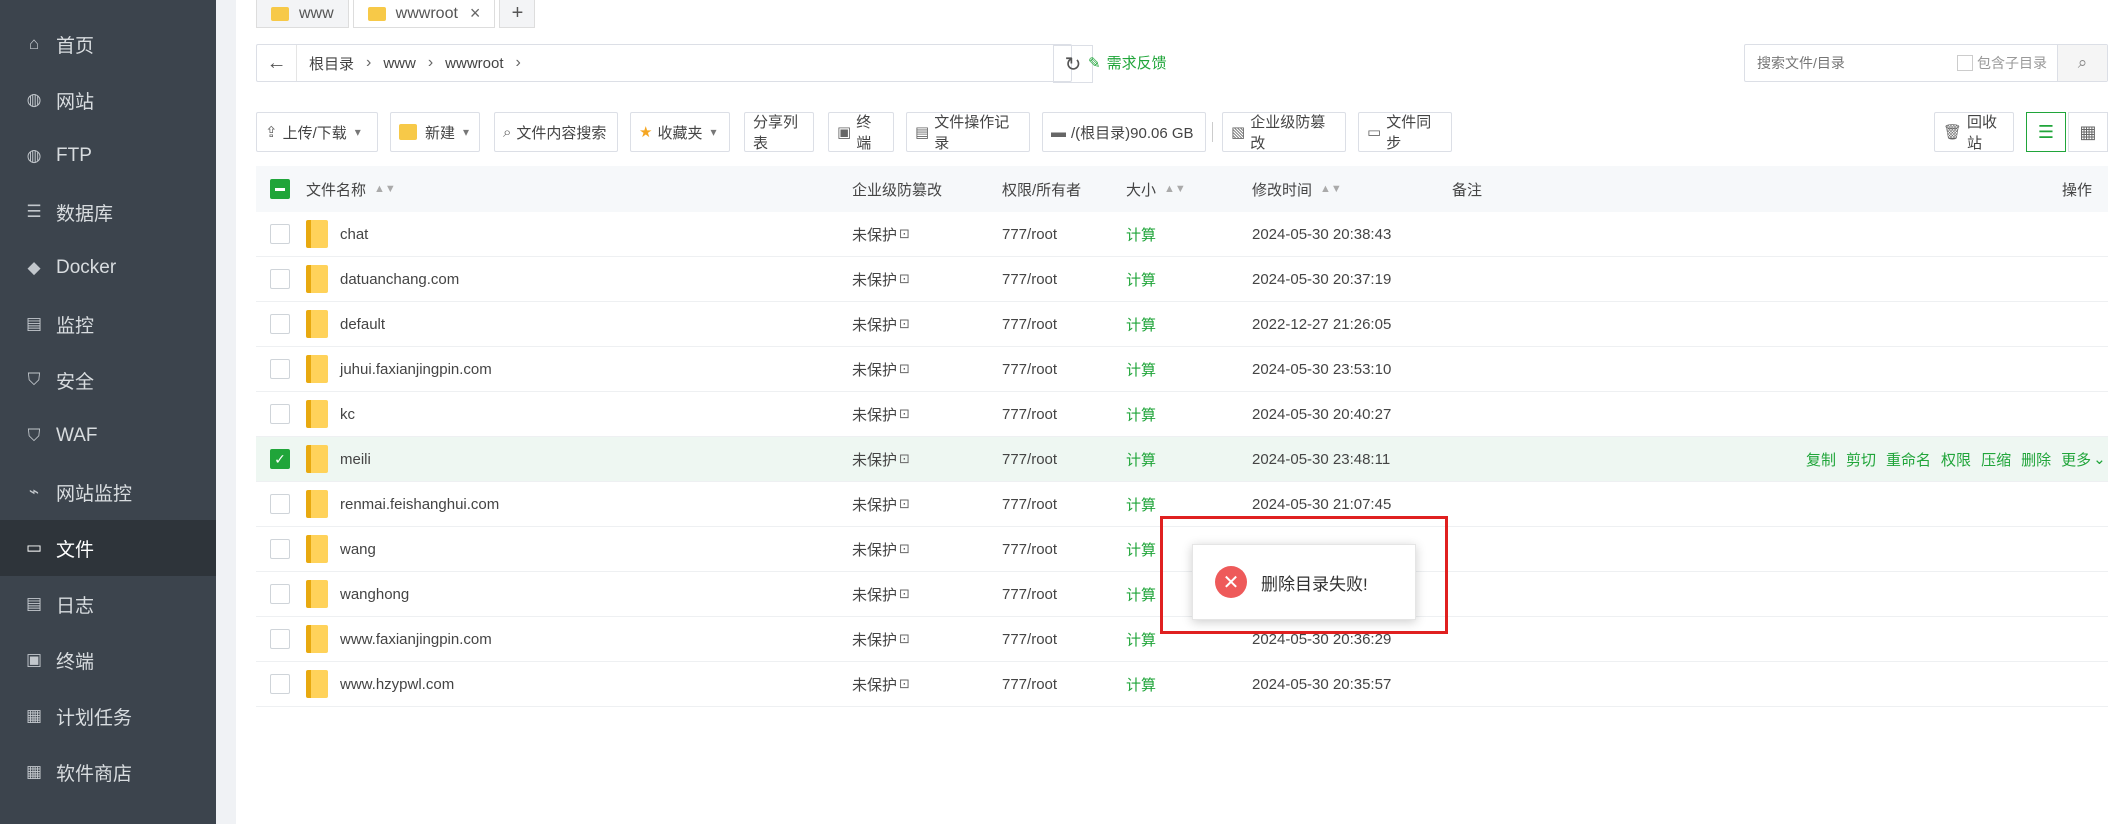 The height and width of the screenshot is (824, 2120). What do you see at coordinates (331, 63) in the screenshot?
I see `breadcrumb-root: 根目录` at bounding box center [331, 63].